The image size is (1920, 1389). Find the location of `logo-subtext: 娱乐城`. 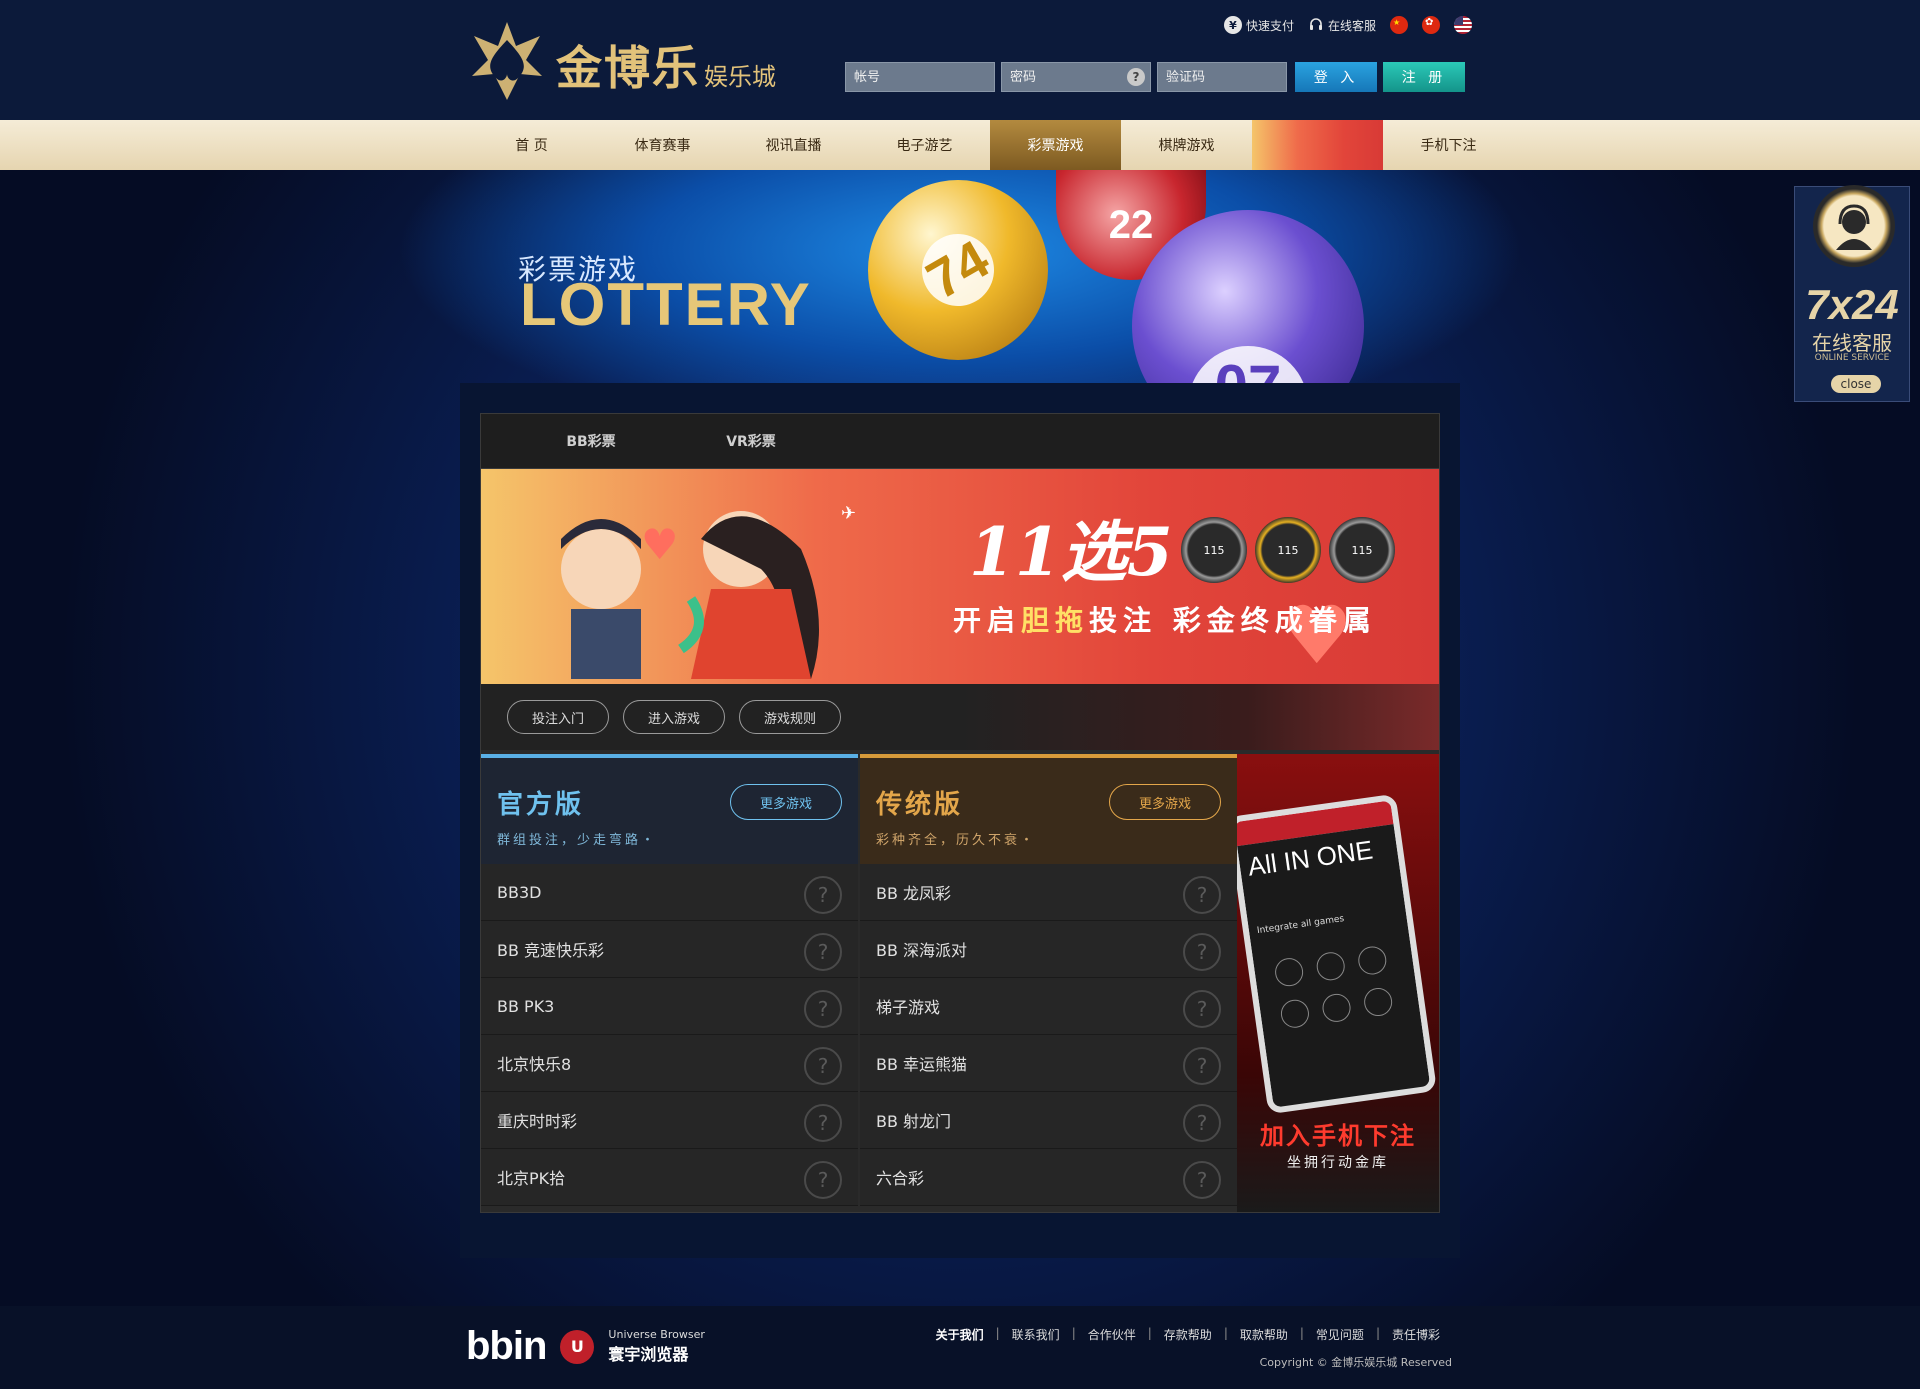

logo-subtext: 娱乐城 is located at coordinates (740, 76).